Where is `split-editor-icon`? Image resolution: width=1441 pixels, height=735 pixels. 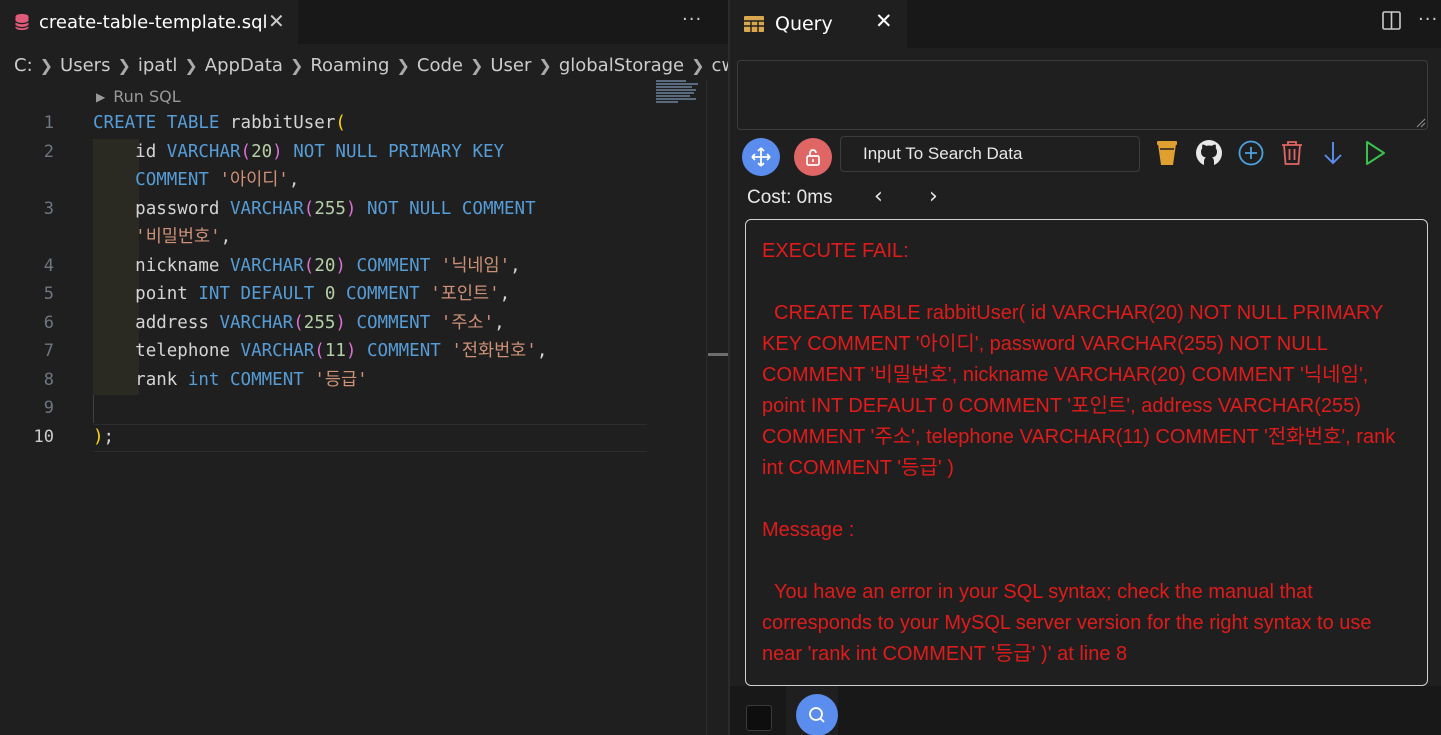 split-editor-icon is located at coordinates (1391, 20).